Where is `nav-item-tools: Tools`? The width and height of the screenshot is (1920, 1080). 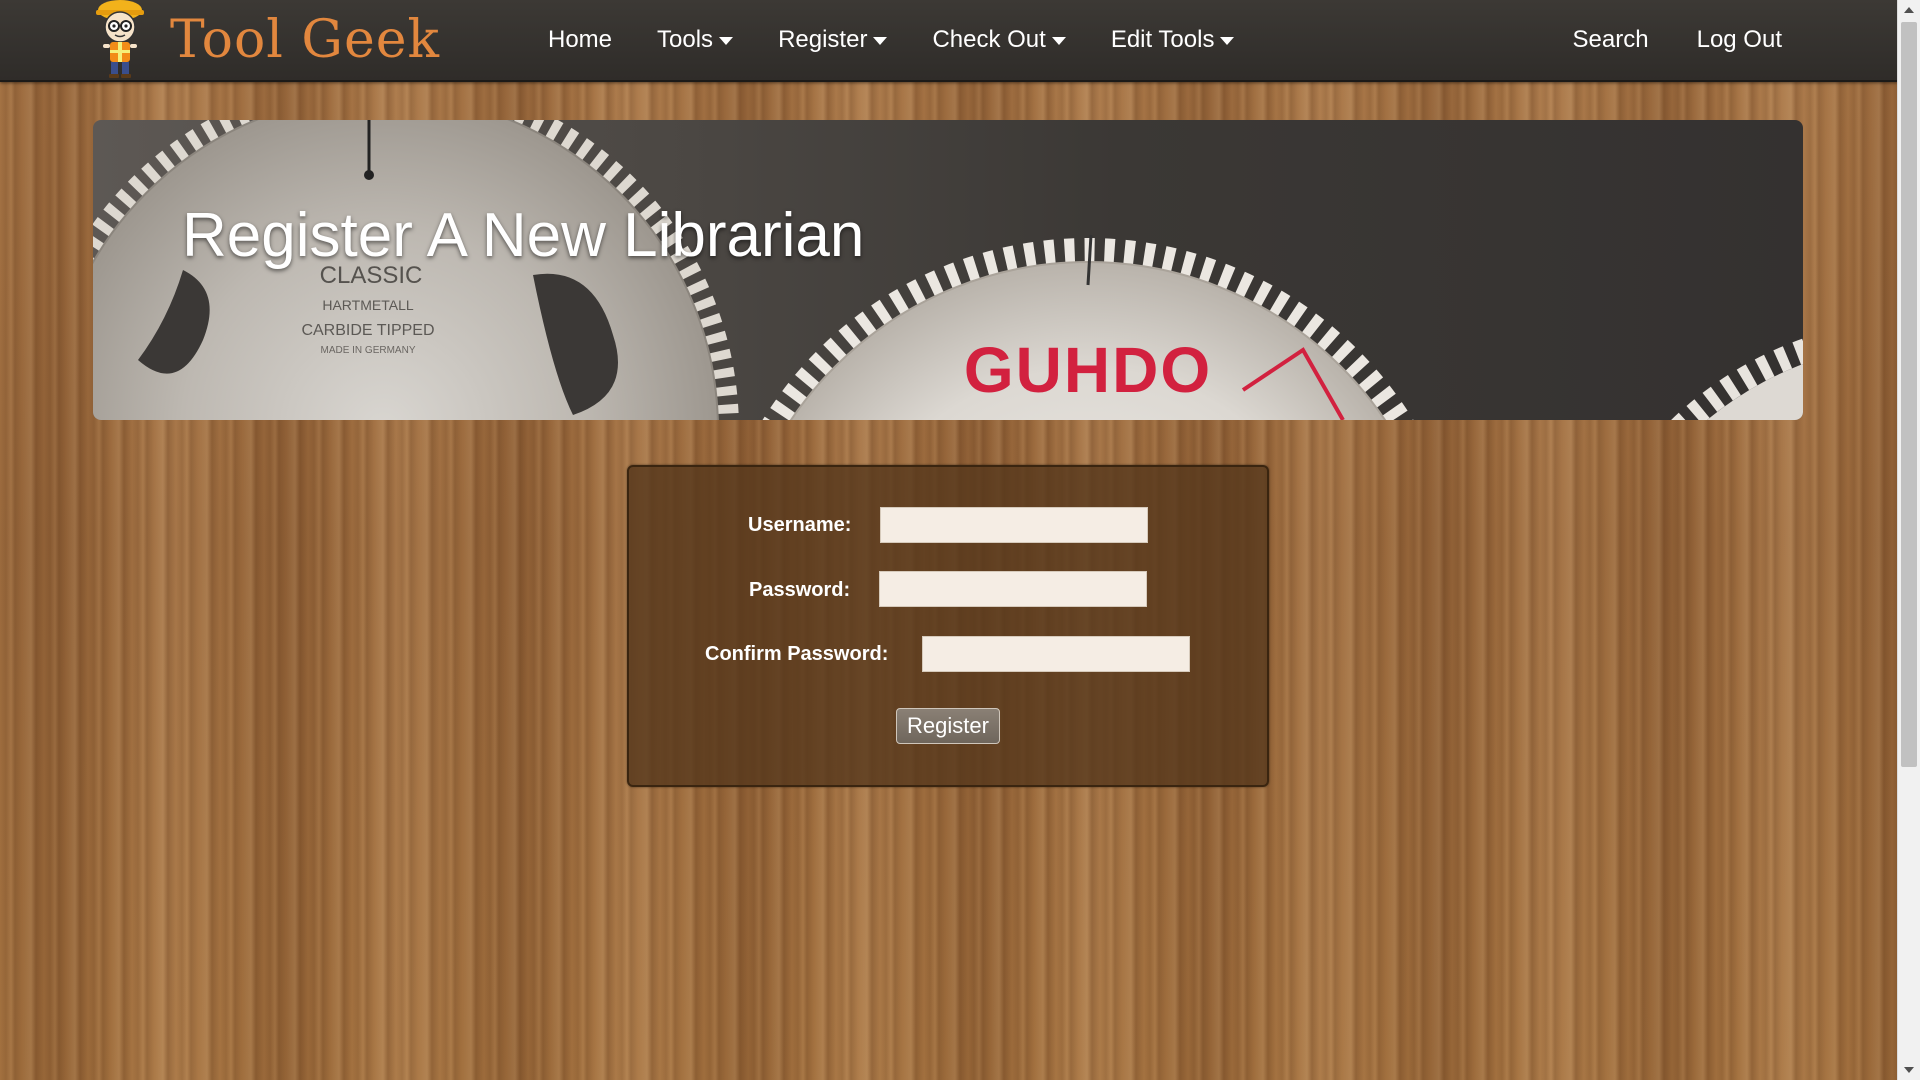 nav-item-tools: Tools is located at coordinates (695, 40).